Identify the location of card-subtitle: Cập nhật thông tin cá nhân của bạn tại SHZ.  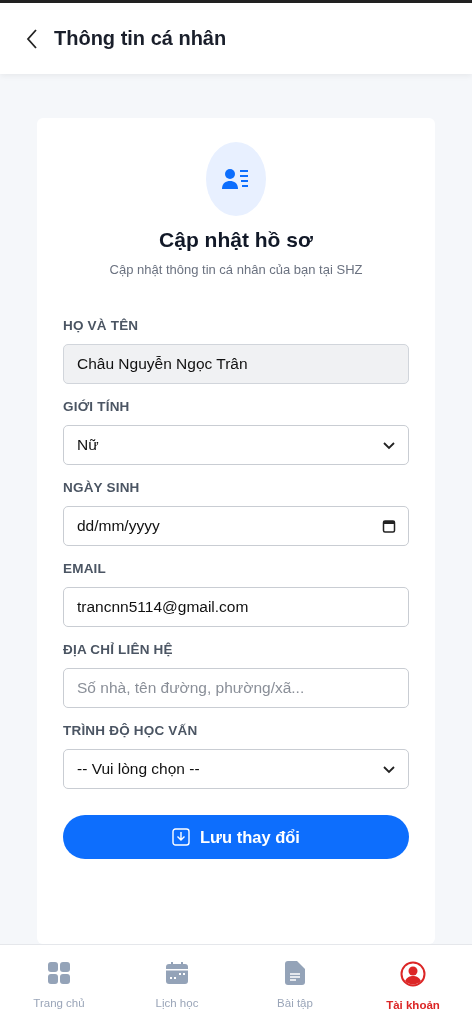
(236, 269).